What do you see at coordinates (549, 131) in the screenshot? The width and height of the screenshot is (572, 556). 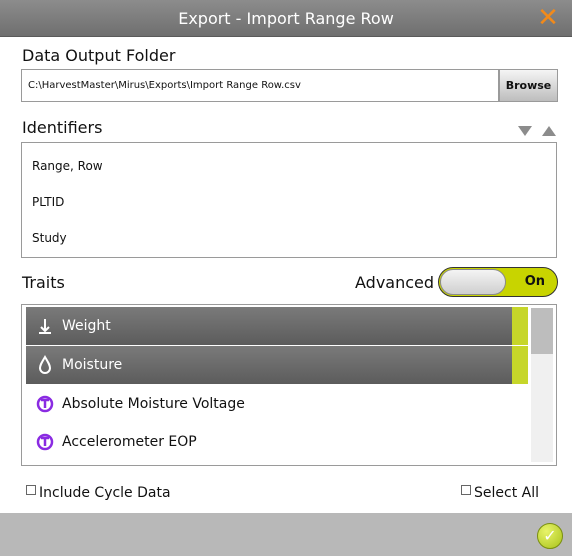 I see `move-up-icon` at bounding box center [549, 131].